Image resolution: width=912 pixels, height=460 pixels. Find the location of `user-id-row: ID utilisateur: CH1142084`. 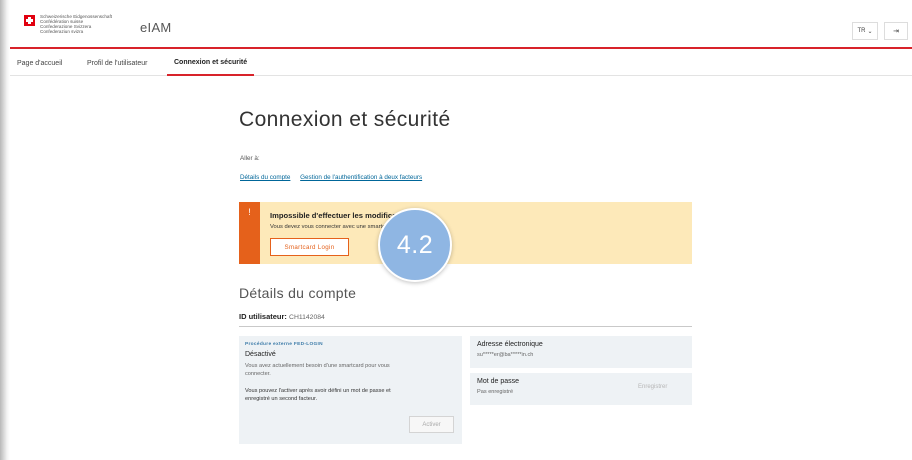

user-id-row: ID utilisateur: CH1142084 is located at coordinates (282, 316).